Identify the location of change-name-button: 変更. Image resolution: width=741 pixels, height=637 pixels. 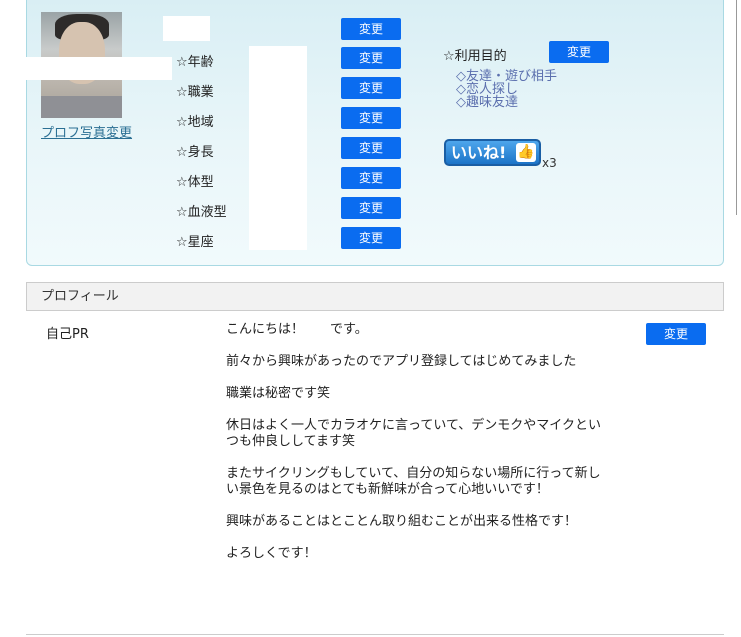
(371, 29).